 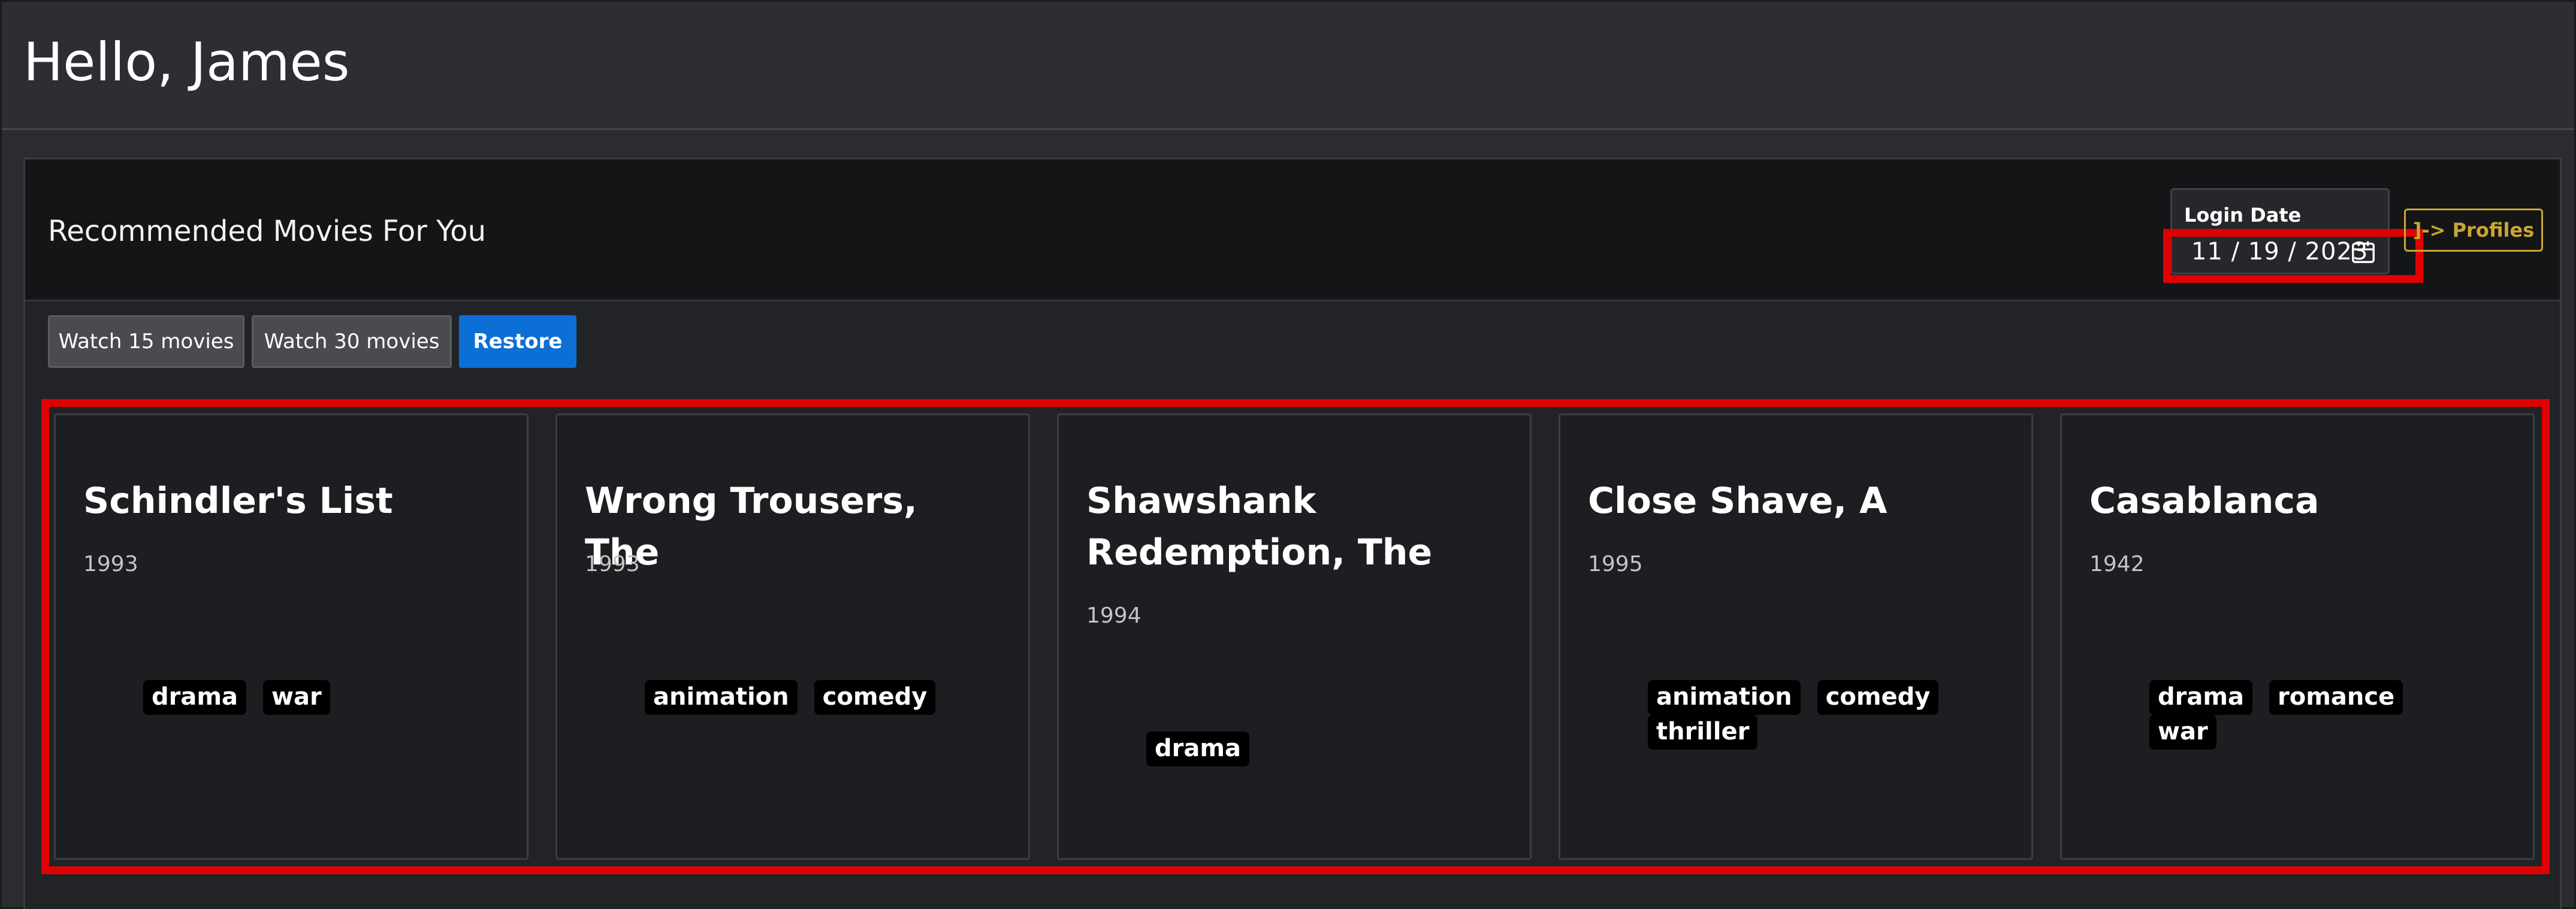 I want to click on genre-tag: thriller, so click(x=1703, y=732).